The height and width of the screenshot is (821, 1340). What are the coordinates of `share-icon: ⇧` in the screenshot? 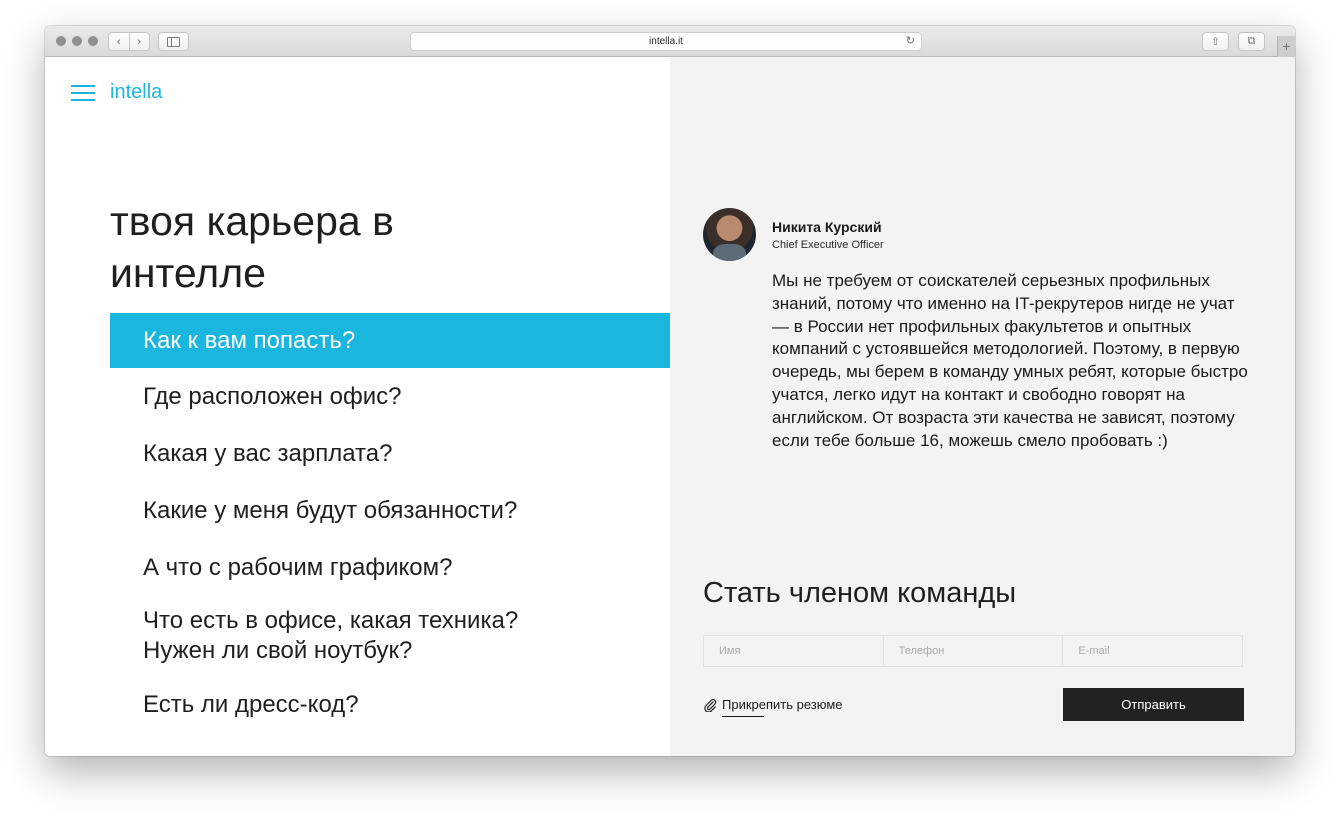 It's located at (1215, 42).